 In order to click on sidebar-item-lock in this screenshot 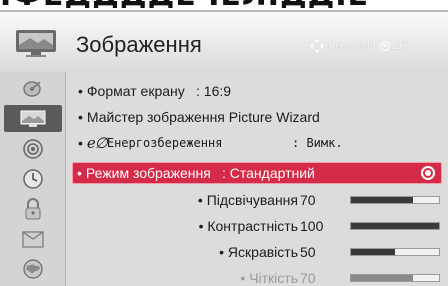, I will do `click(33, 208)`.